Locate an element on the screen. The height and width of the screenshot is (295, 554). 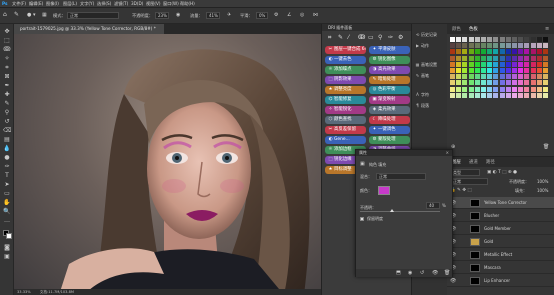
marquee-tool-icon: ⬚ is located at coordinates (7, 40).